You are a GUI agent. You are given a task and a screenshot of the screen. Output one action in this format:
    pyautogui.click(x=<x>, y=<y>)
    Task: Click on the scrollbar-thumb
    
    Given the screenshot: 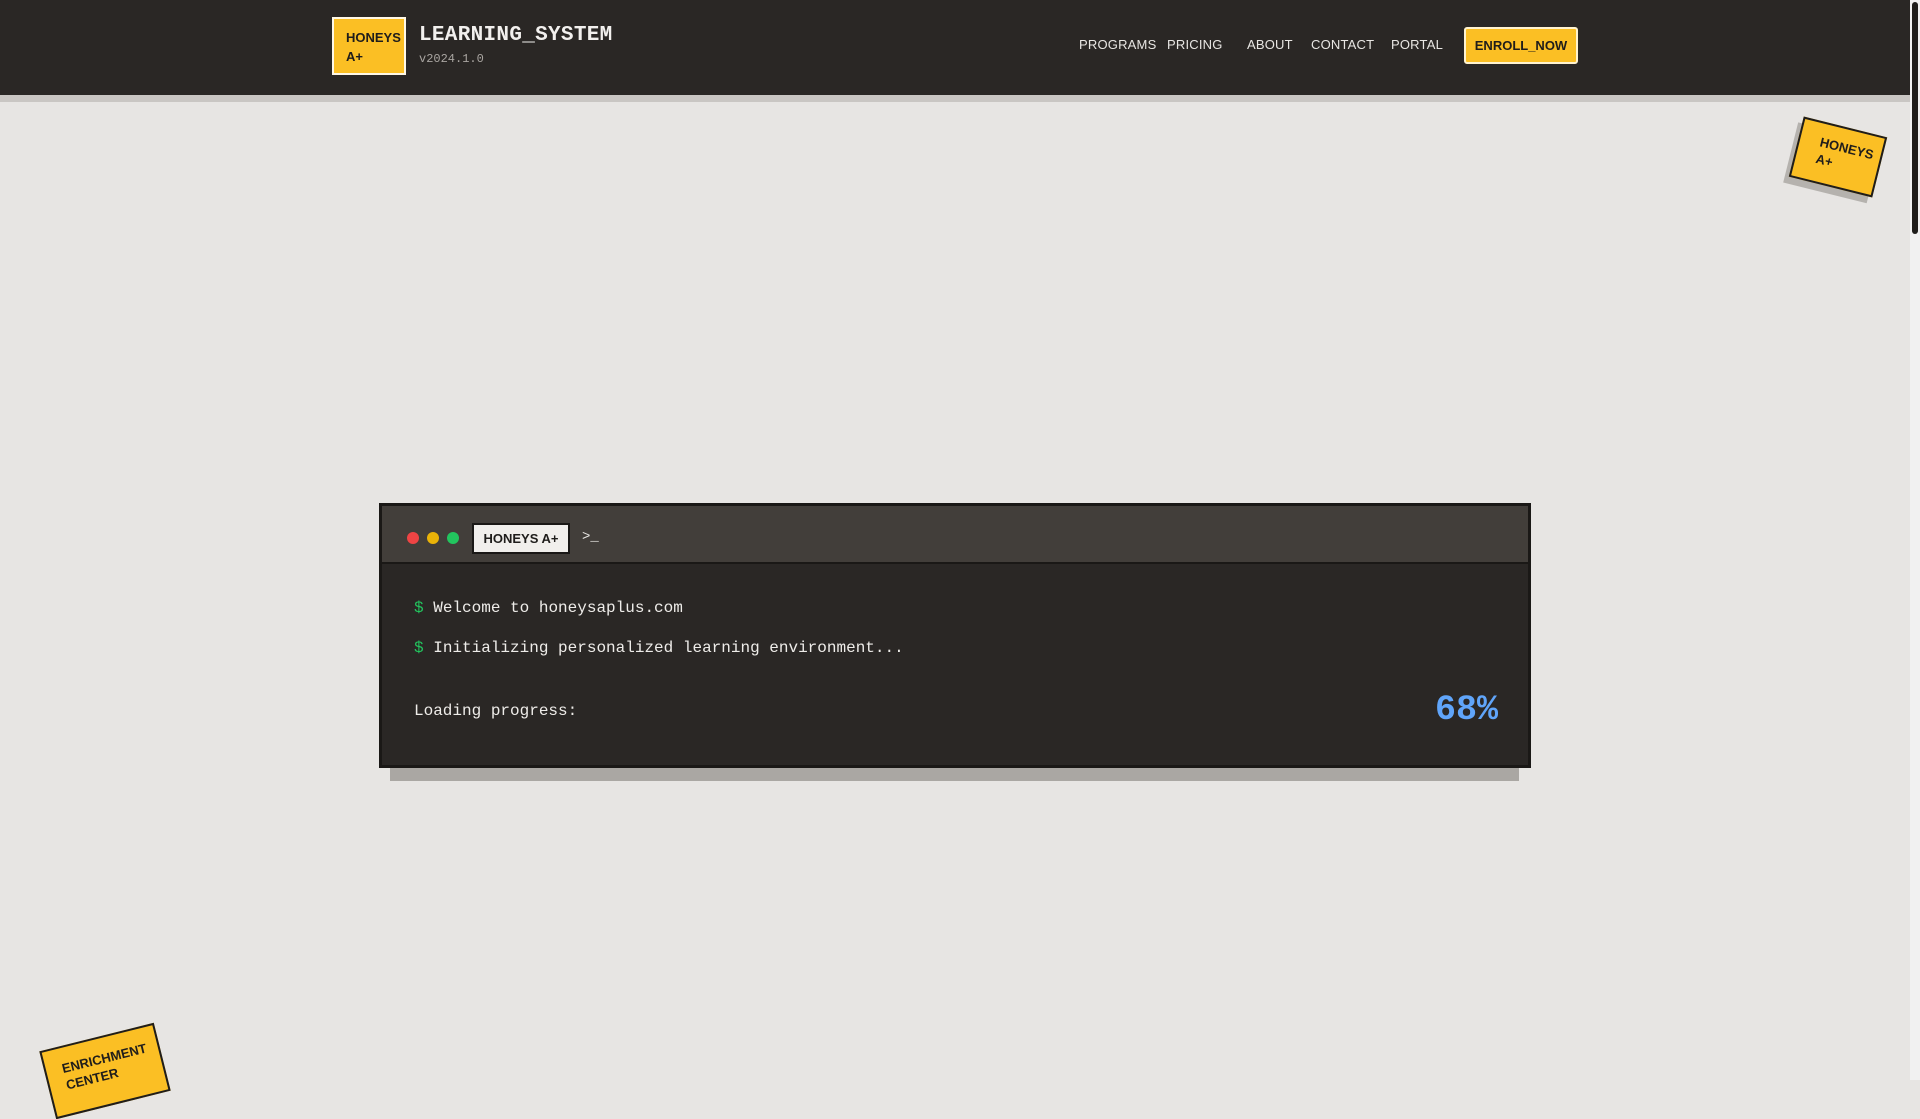 What is the action you would take?
    pyautogui.click(x=1915, y=118)
    